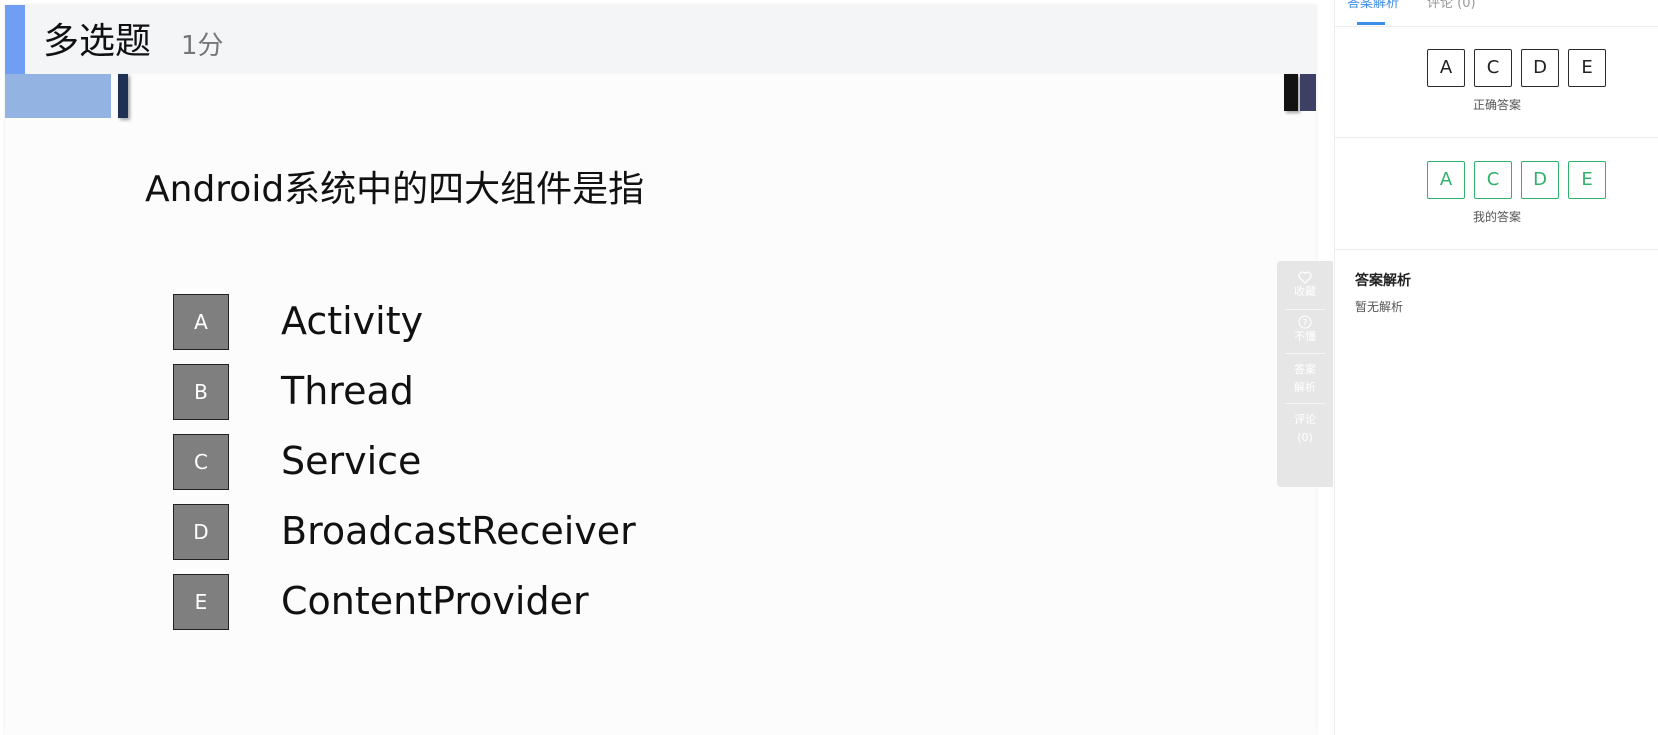 The image size is (1658, 735). I want to click on not-understand-label: 不懂, so click(1305, 336).